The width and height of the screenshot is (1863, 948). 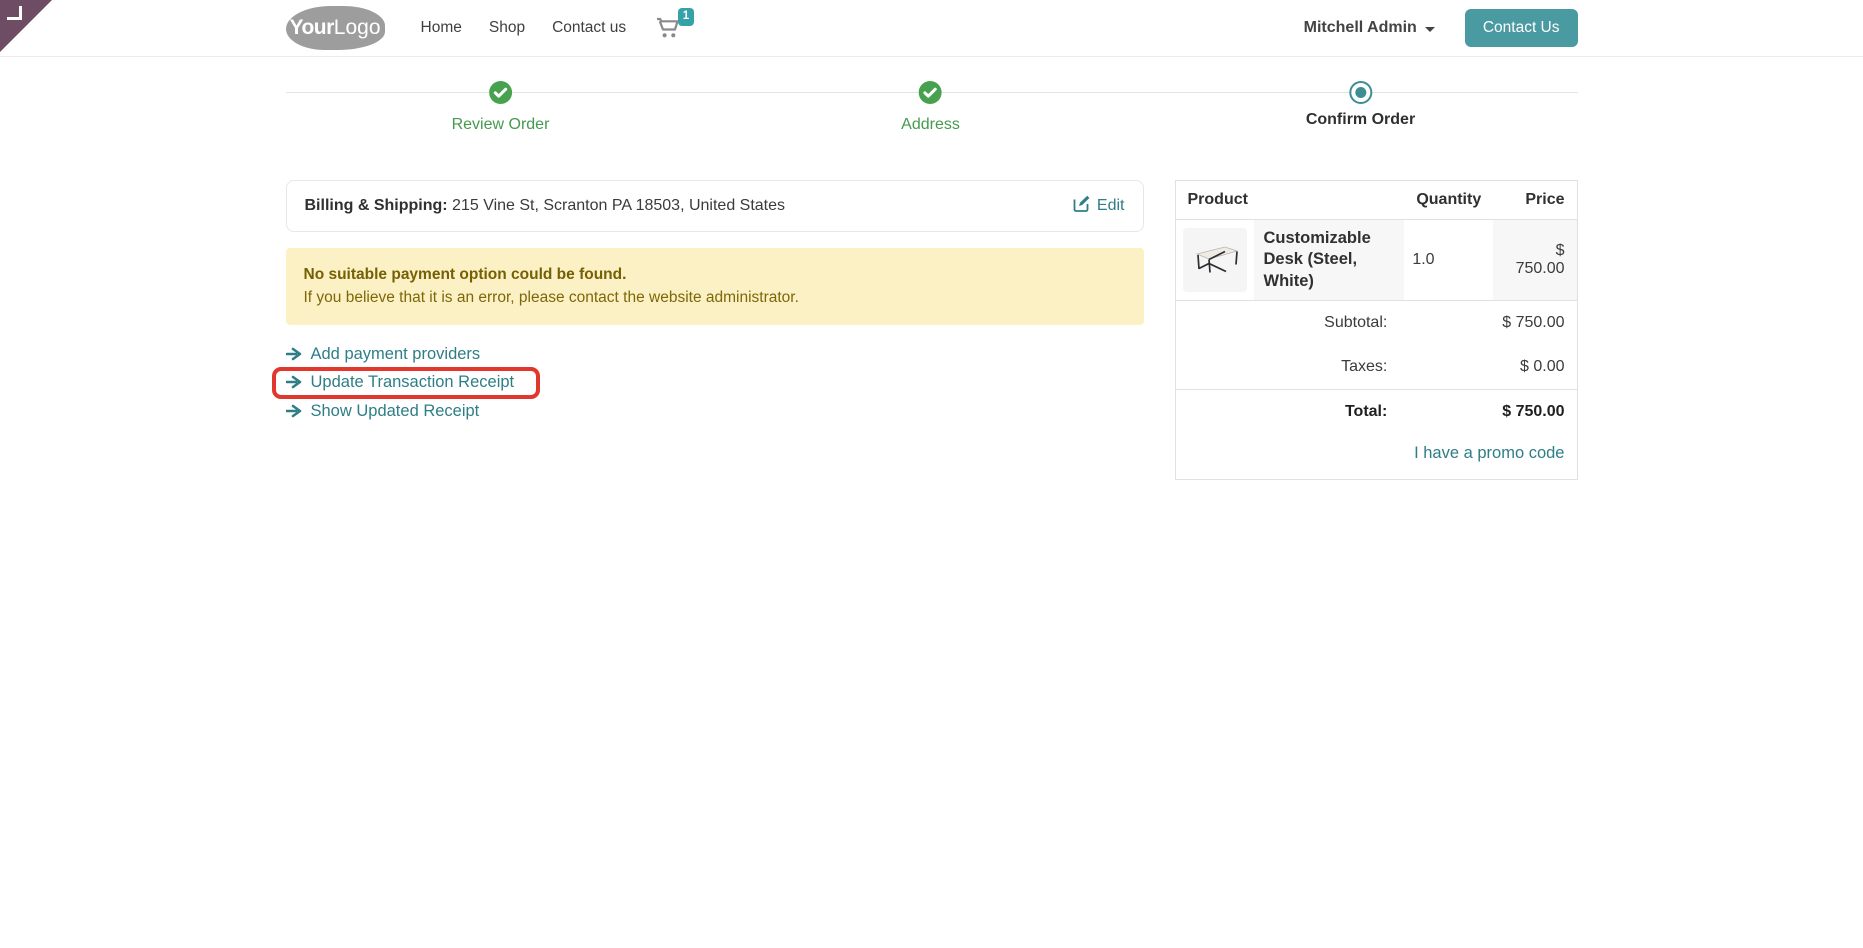 I want to click on show-updated-receipt-link: Show Updated Receipt, so click(x=382, y=411).